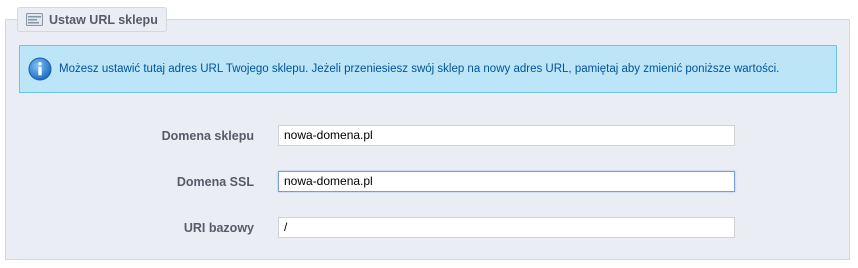  What do you see at coordinates (506, 227) in the screenshot?
I see `base-uri-input: /` at bounding box center [506, 227].